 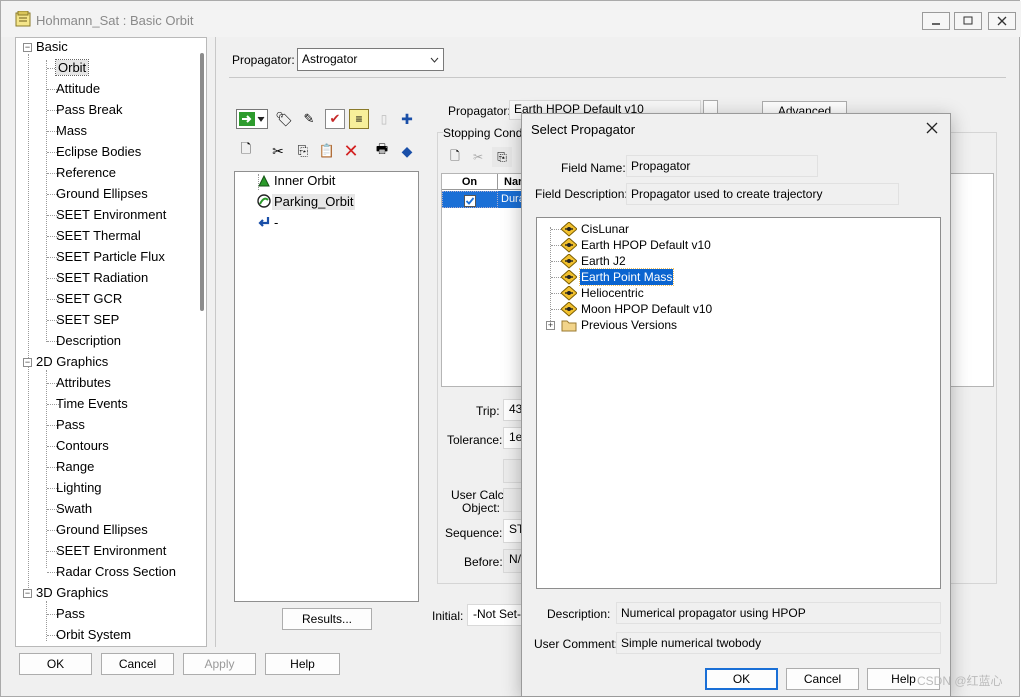 I want to click on window-title: Hohmann_Sat : Basic Orbit, so click(x=115, y=20).